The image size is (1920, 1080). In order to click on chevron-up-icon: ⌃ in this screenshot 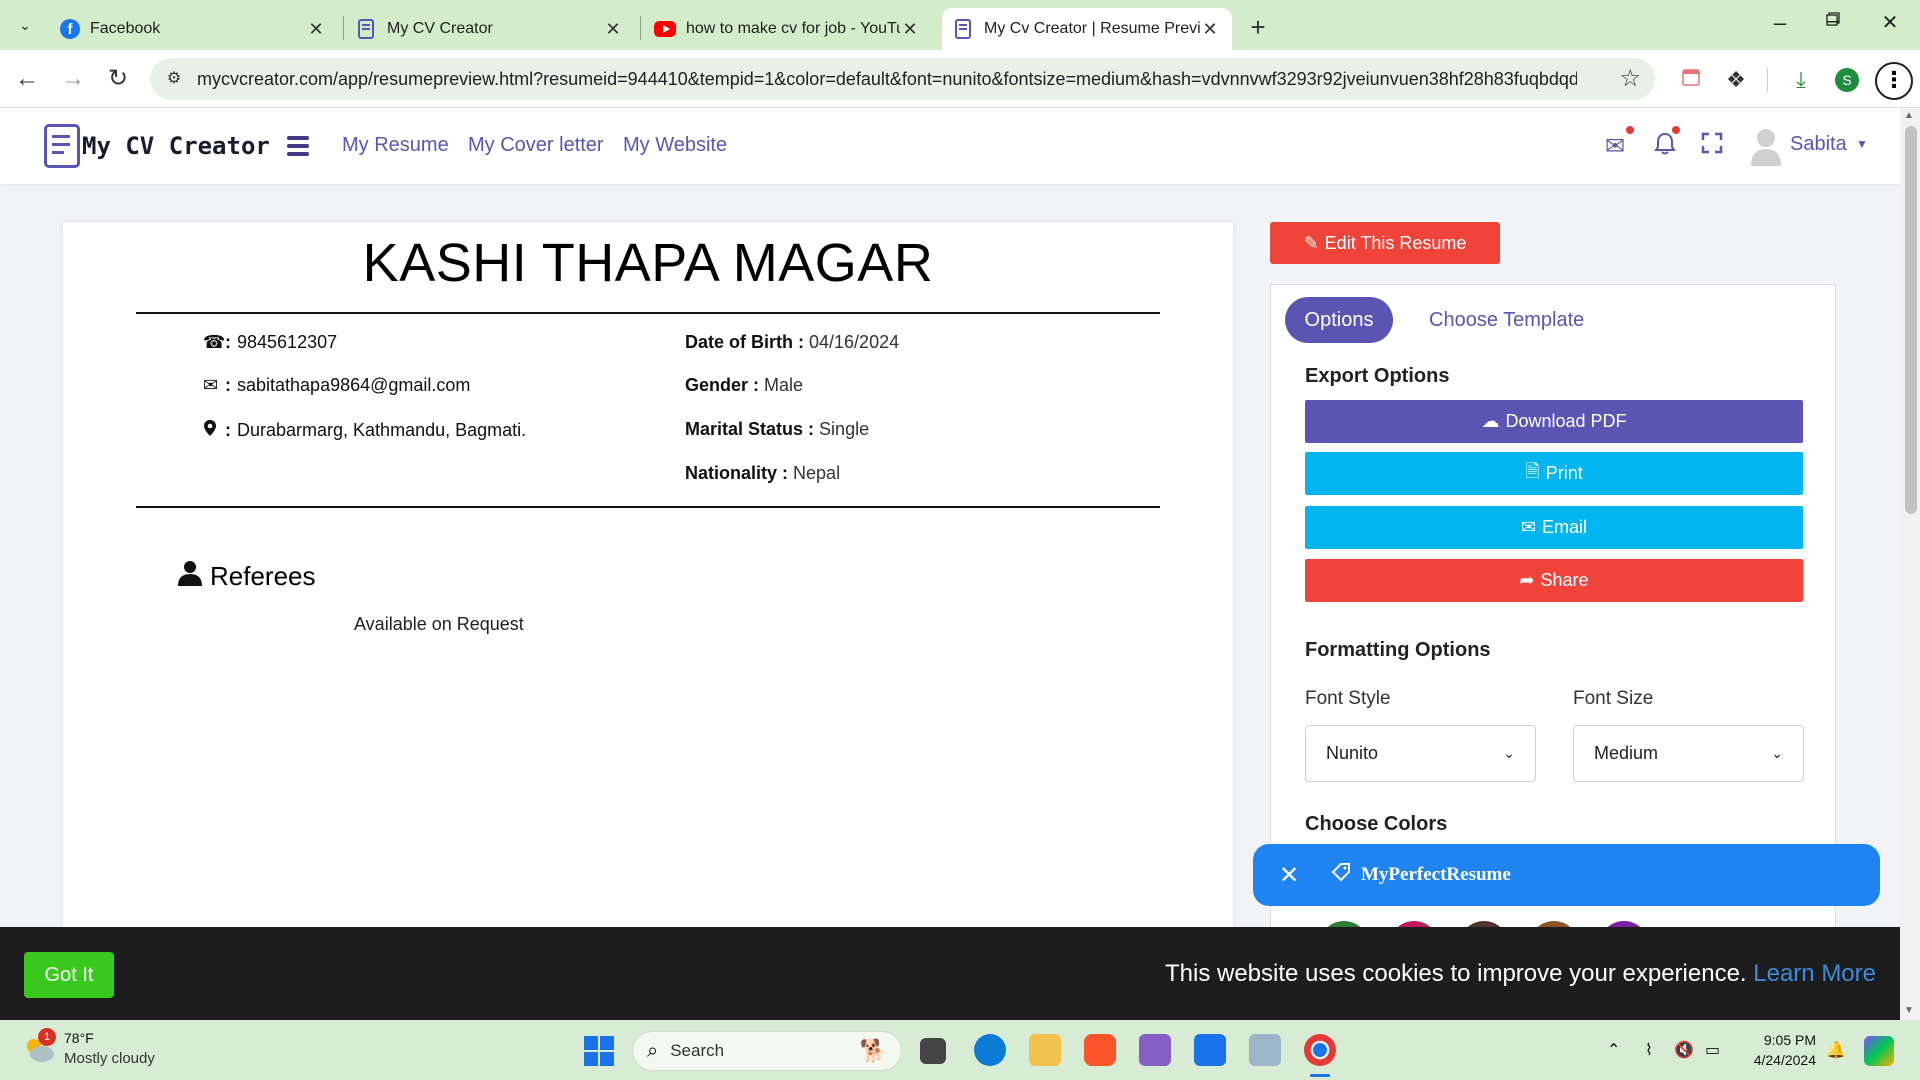, I will do `click(1613, 1050)`.